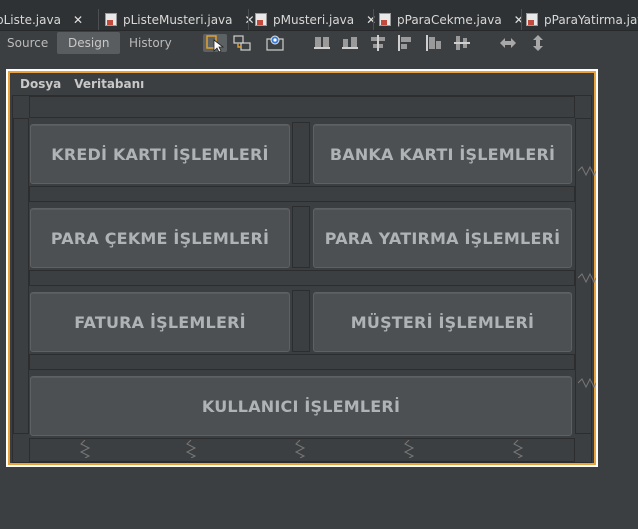 Image resolution: width=638 pixels, height=529 pixels. Describe the element at coordinates (406, 43) in the screenshot. I see `align-top-icon` at that location.